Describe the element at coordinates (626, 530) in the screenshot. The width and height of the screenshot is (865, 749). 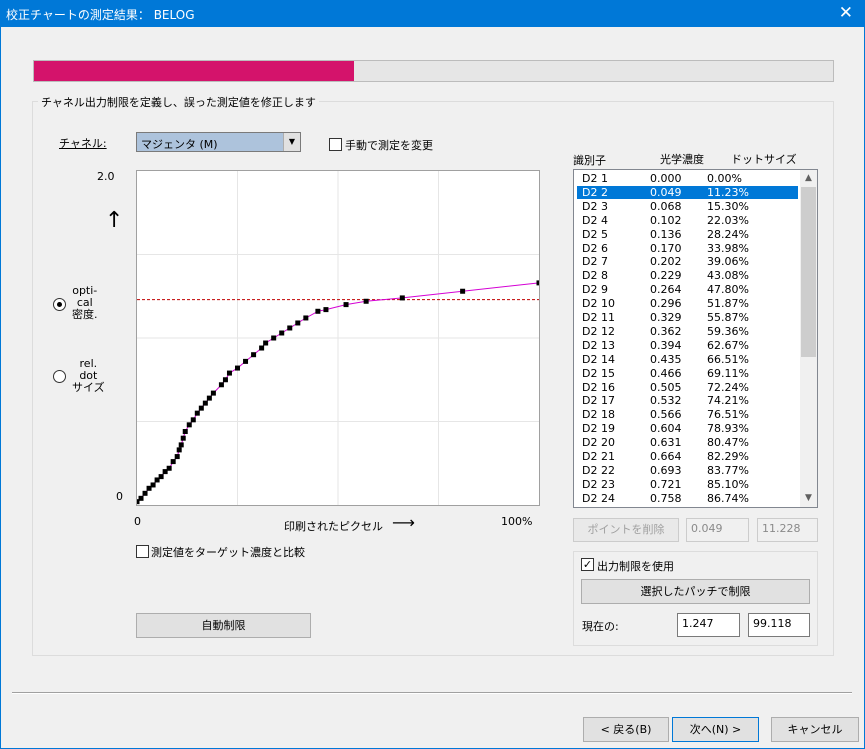
I see `delete-point-button: ポイントを削除` at that location.